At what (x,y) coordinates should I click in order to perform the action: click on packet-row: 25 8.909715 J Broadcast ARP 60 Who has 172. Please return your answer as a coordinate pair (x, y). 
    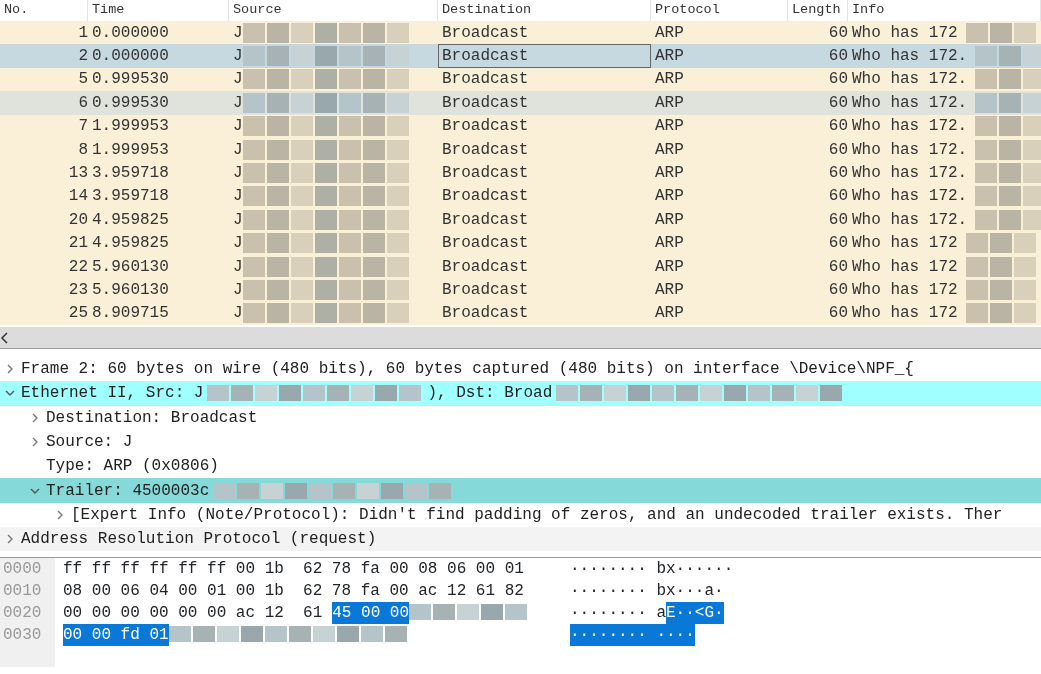
    Looking at the image, I should click on (520, 313).